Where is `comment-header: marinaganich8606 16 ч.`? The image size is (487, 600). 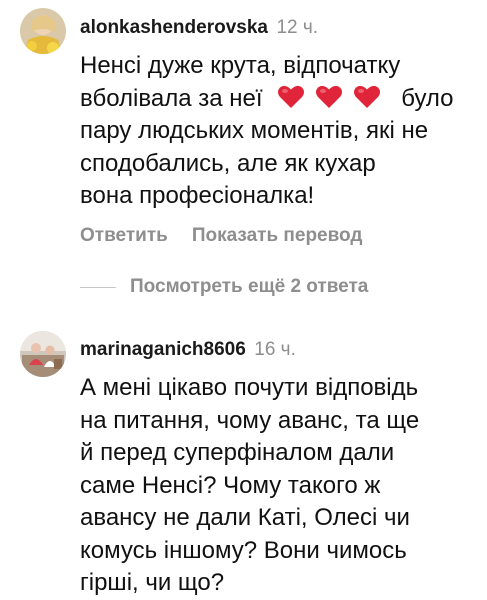
comment-header: marinaganich8606 16 ч. is located at coordinates (188, 350).